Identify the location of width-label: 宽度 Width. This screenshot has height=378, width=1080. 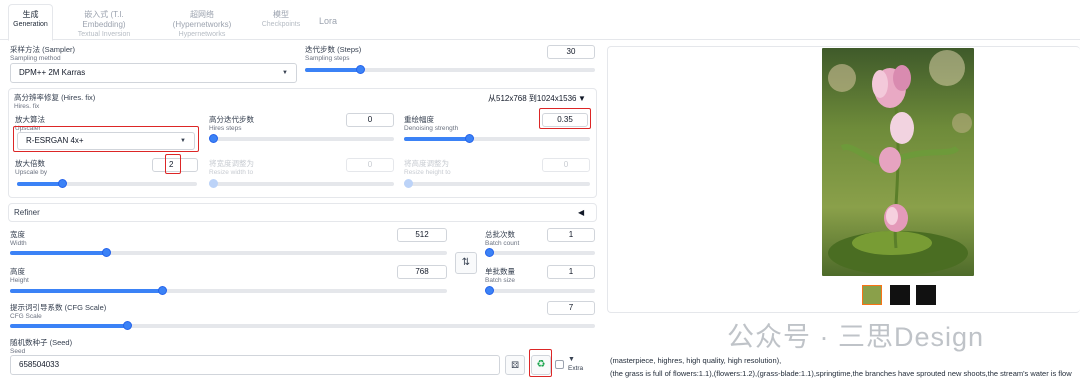
(18, 239).